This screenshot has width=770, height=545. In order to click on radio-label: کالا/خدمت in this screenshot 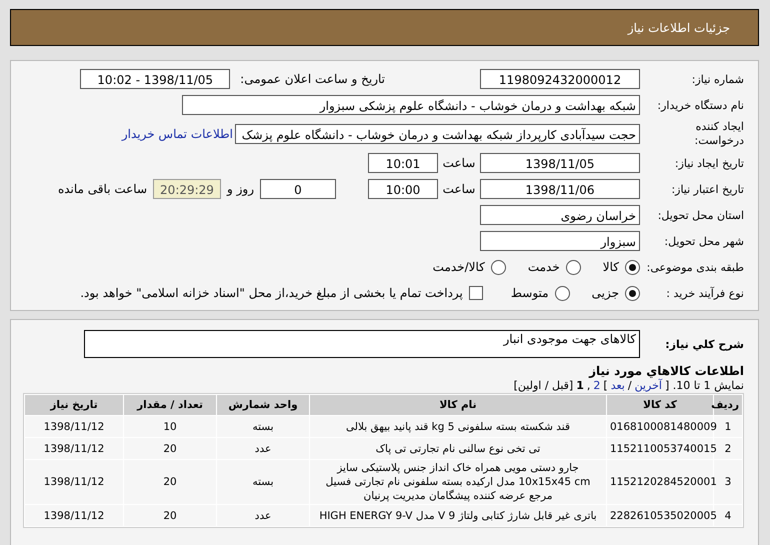, I will do `click(458, 267)`.